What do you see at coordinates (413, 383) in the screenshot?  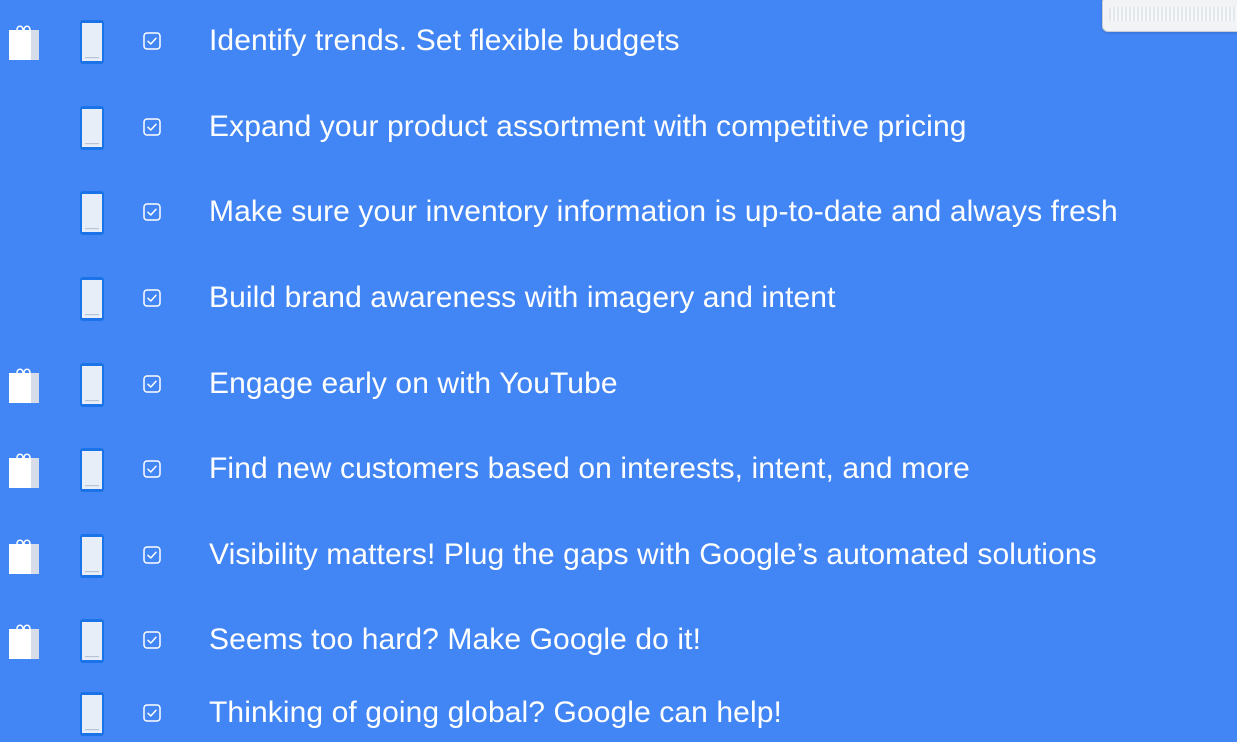 I see `checklist-item-label: Engage early on with YouTube` at bounding box center [413, 383].